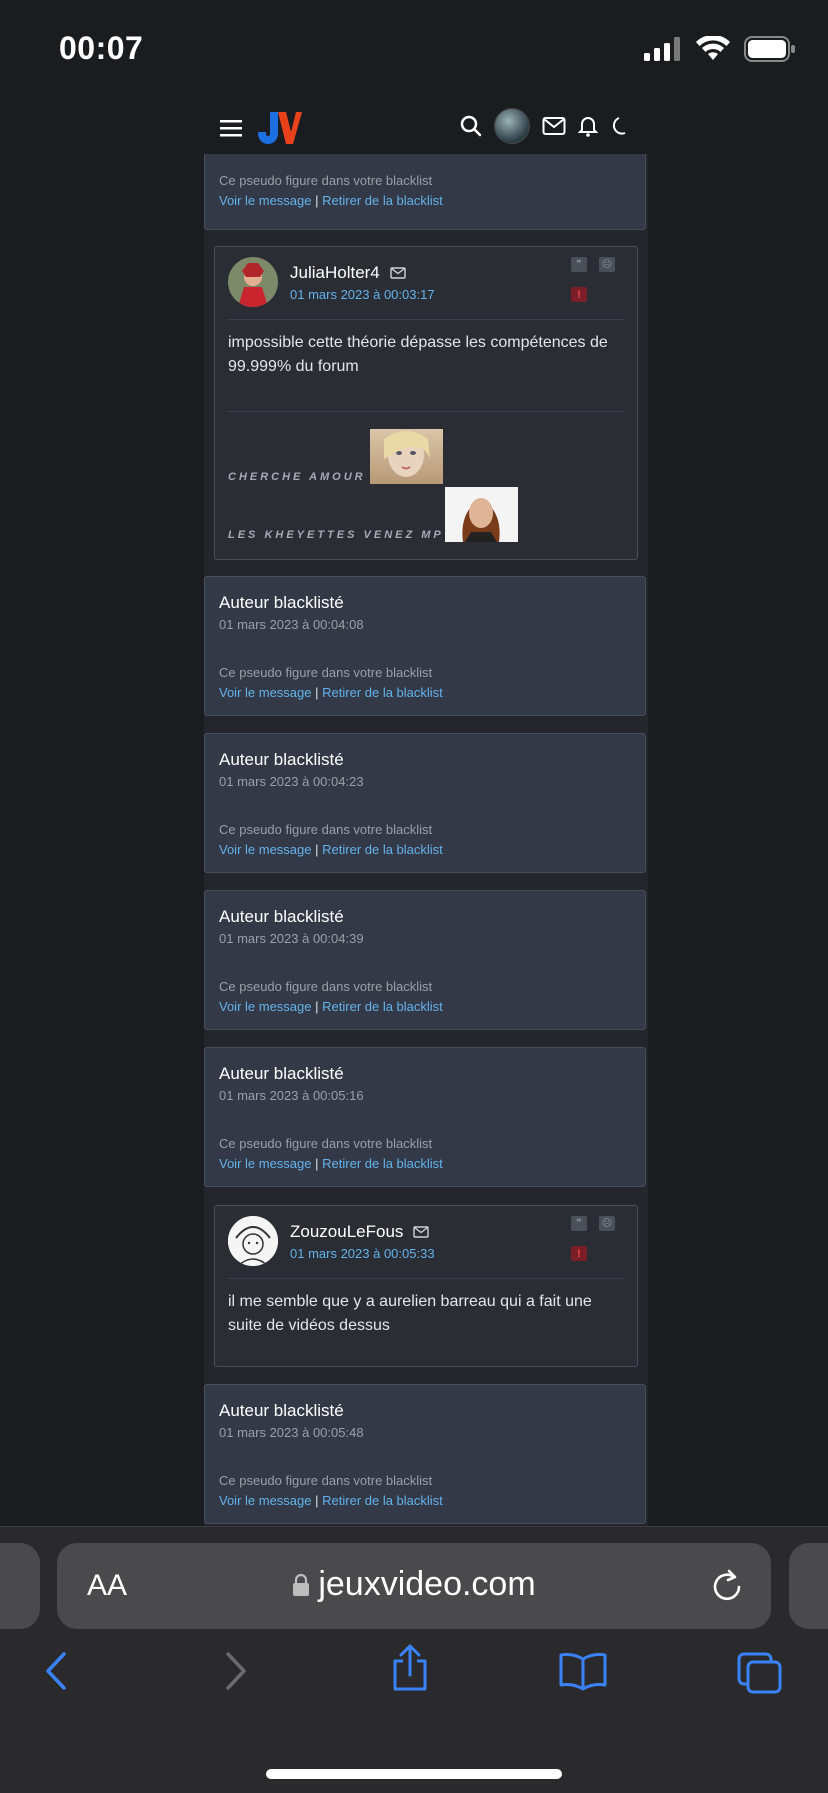 This screenshot has width=828, height=1793. Describe the element at coordinates (583, 1671) in the screenshot. I see `bookmarks-icon` at that location.